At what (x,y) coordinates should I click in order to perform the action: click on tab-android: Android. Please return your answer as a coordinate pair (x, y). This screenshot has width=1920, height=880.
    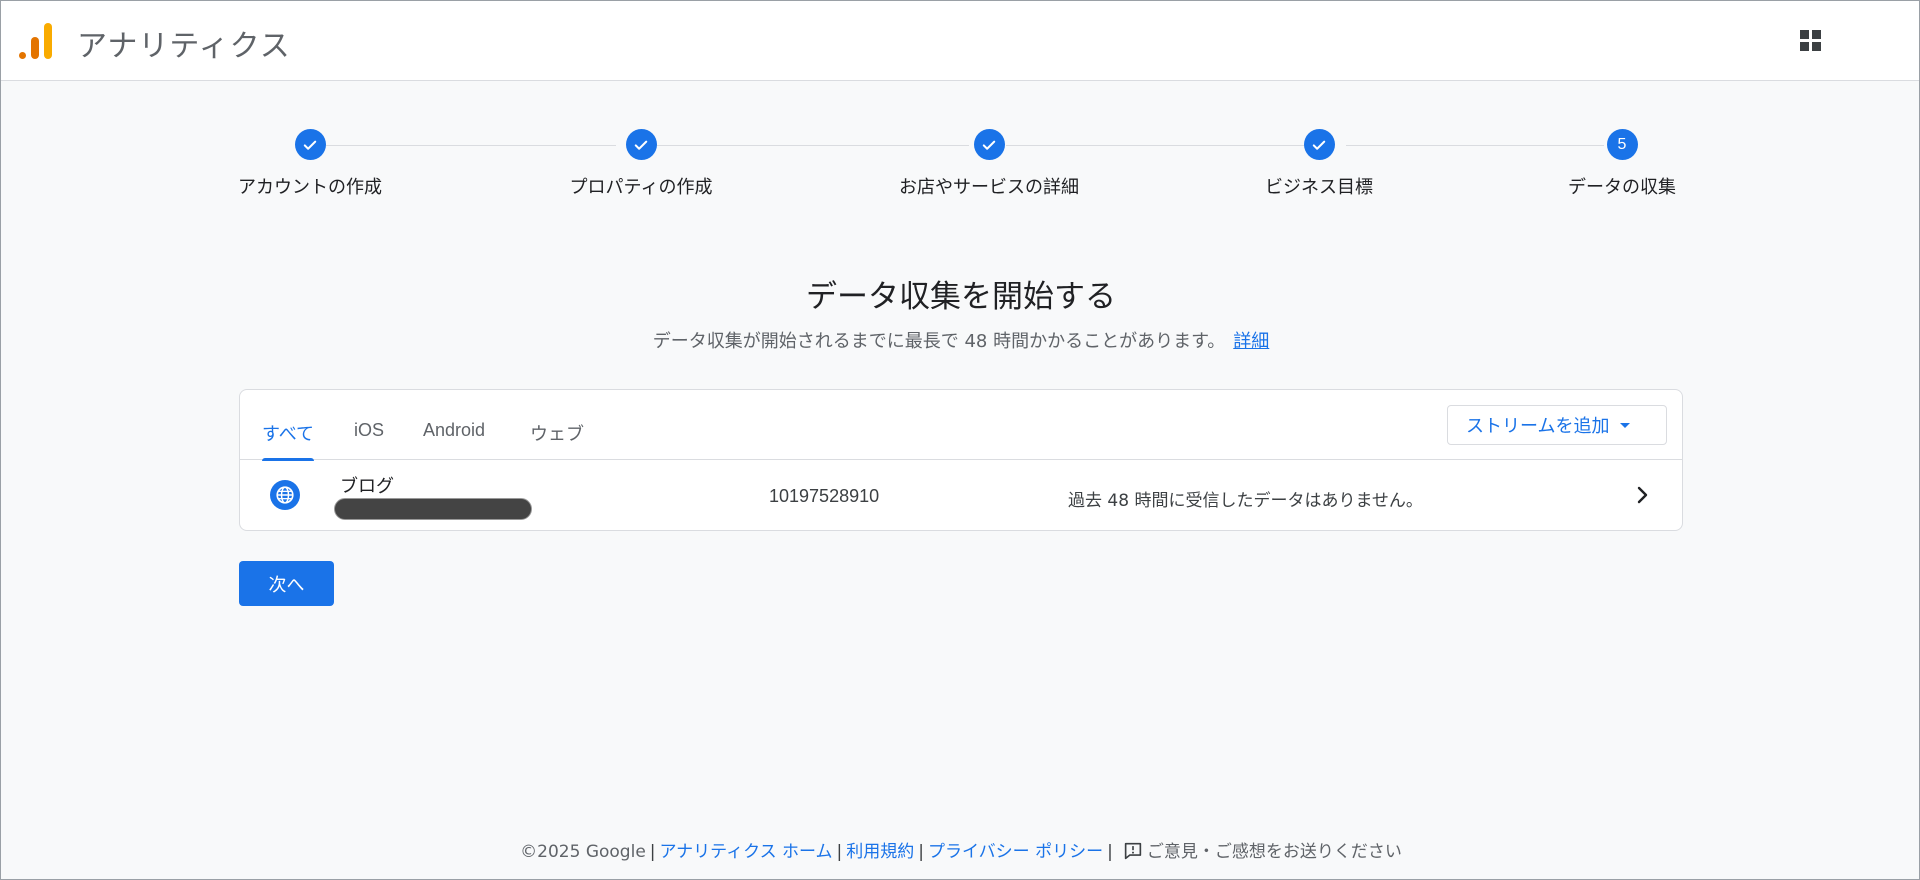
    Looking at the image, I should click on (454, 440).